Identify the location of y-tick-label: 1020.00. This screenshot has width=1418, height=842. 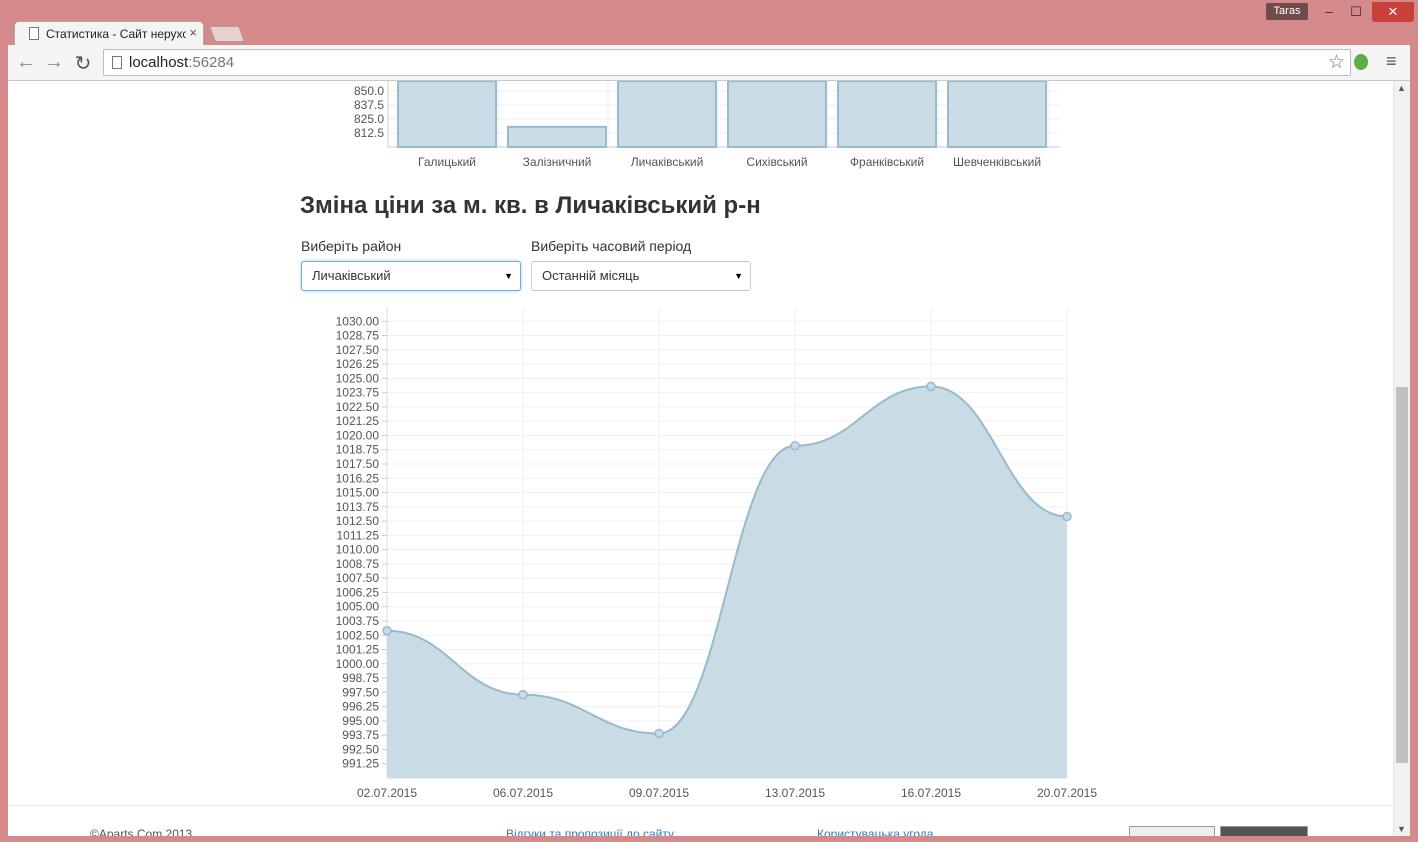
(358, 435).